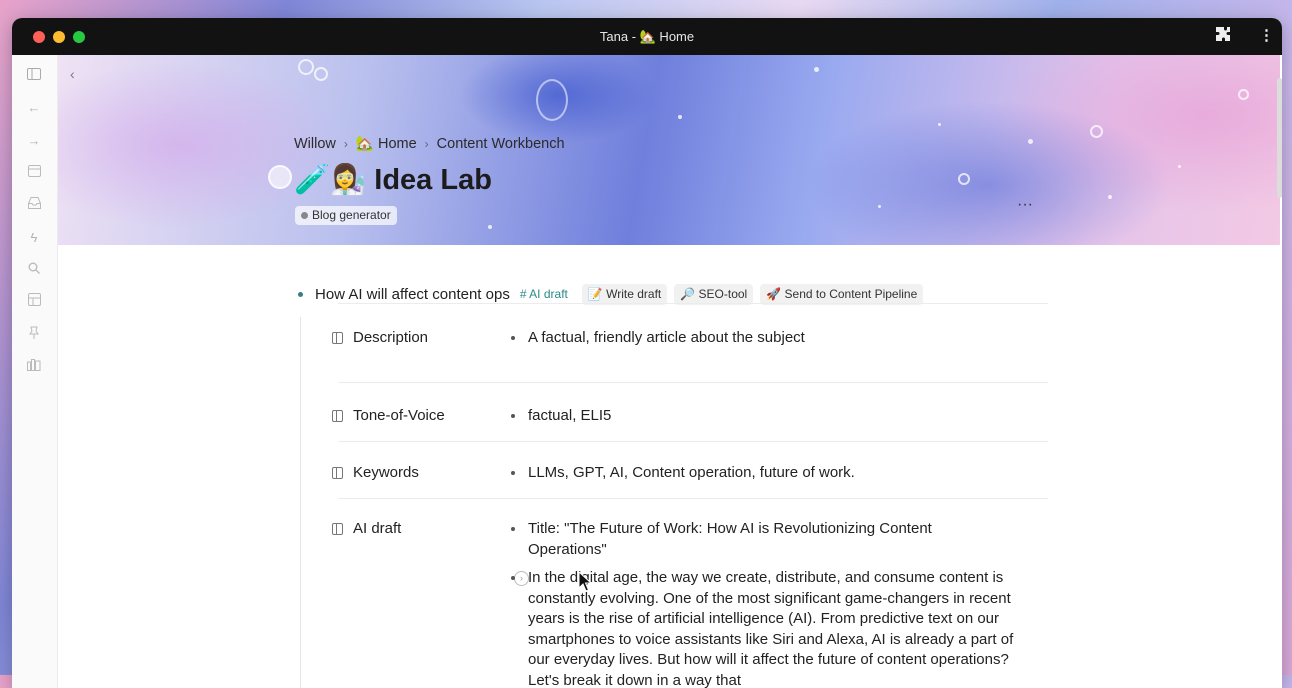  What do you see at coordinates (304, 215) in the screenshot?
I see `tag-dot-icon` at bounding box center [304, 215].